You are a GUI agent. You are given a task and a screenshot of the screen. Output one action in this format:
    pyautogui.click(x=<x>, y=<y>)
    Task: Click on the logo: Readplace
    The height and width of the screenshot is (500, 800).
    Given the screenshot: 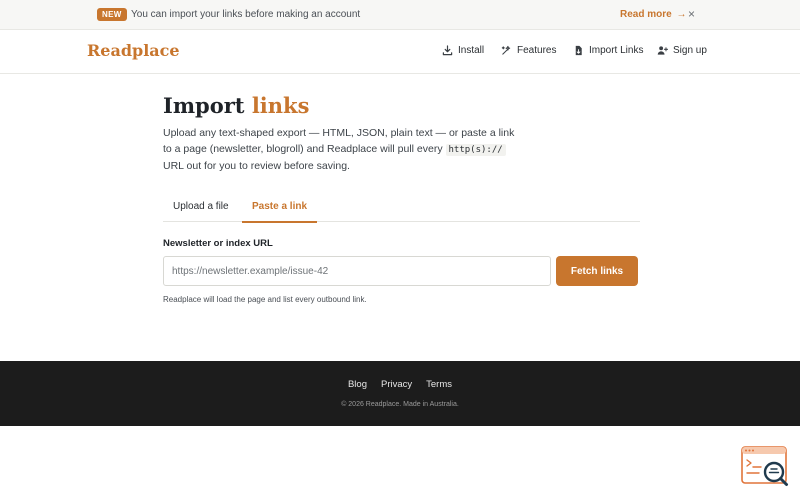 What is the action you would take?
    pyautogui.click(x=133, y=50)
    